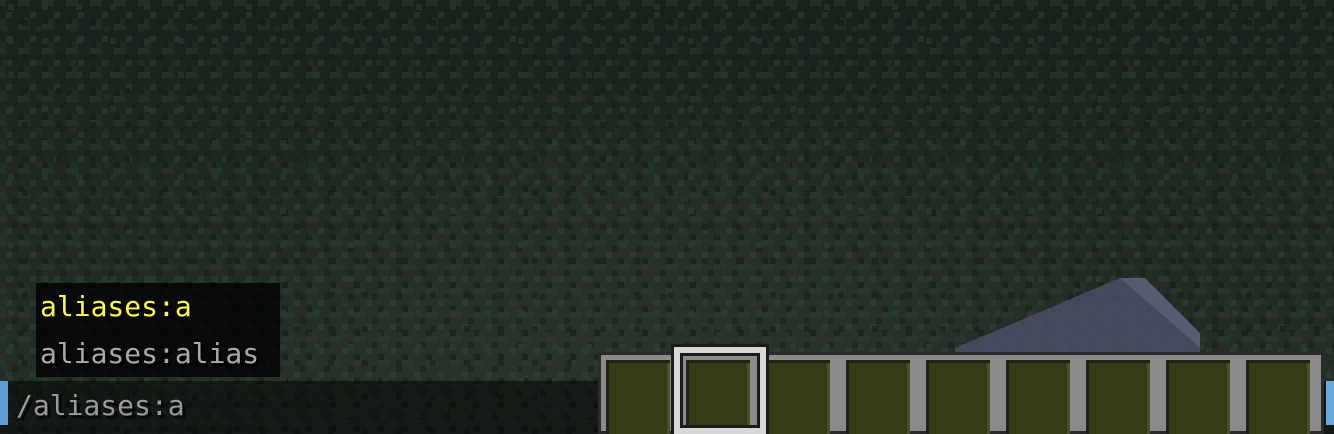 This screenshot has width=1334, height=434. I want to click on hotbar-selected-slot-highlight, so click(720, 390).